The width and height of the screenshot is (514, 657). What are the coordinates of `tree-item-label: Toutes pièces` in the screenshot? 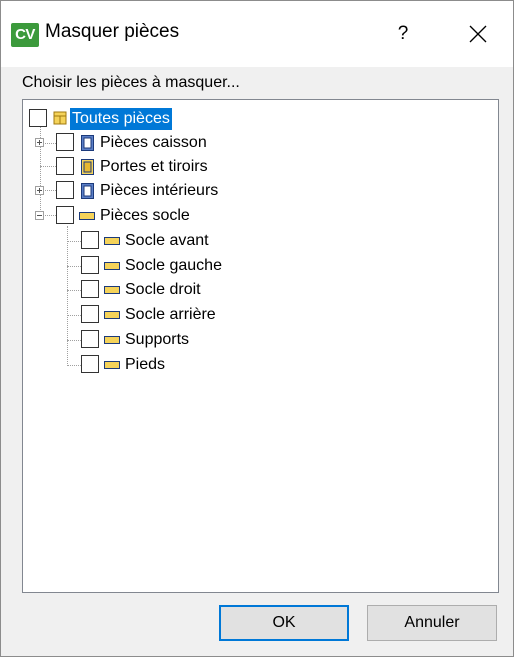 It's located at (121, 119).